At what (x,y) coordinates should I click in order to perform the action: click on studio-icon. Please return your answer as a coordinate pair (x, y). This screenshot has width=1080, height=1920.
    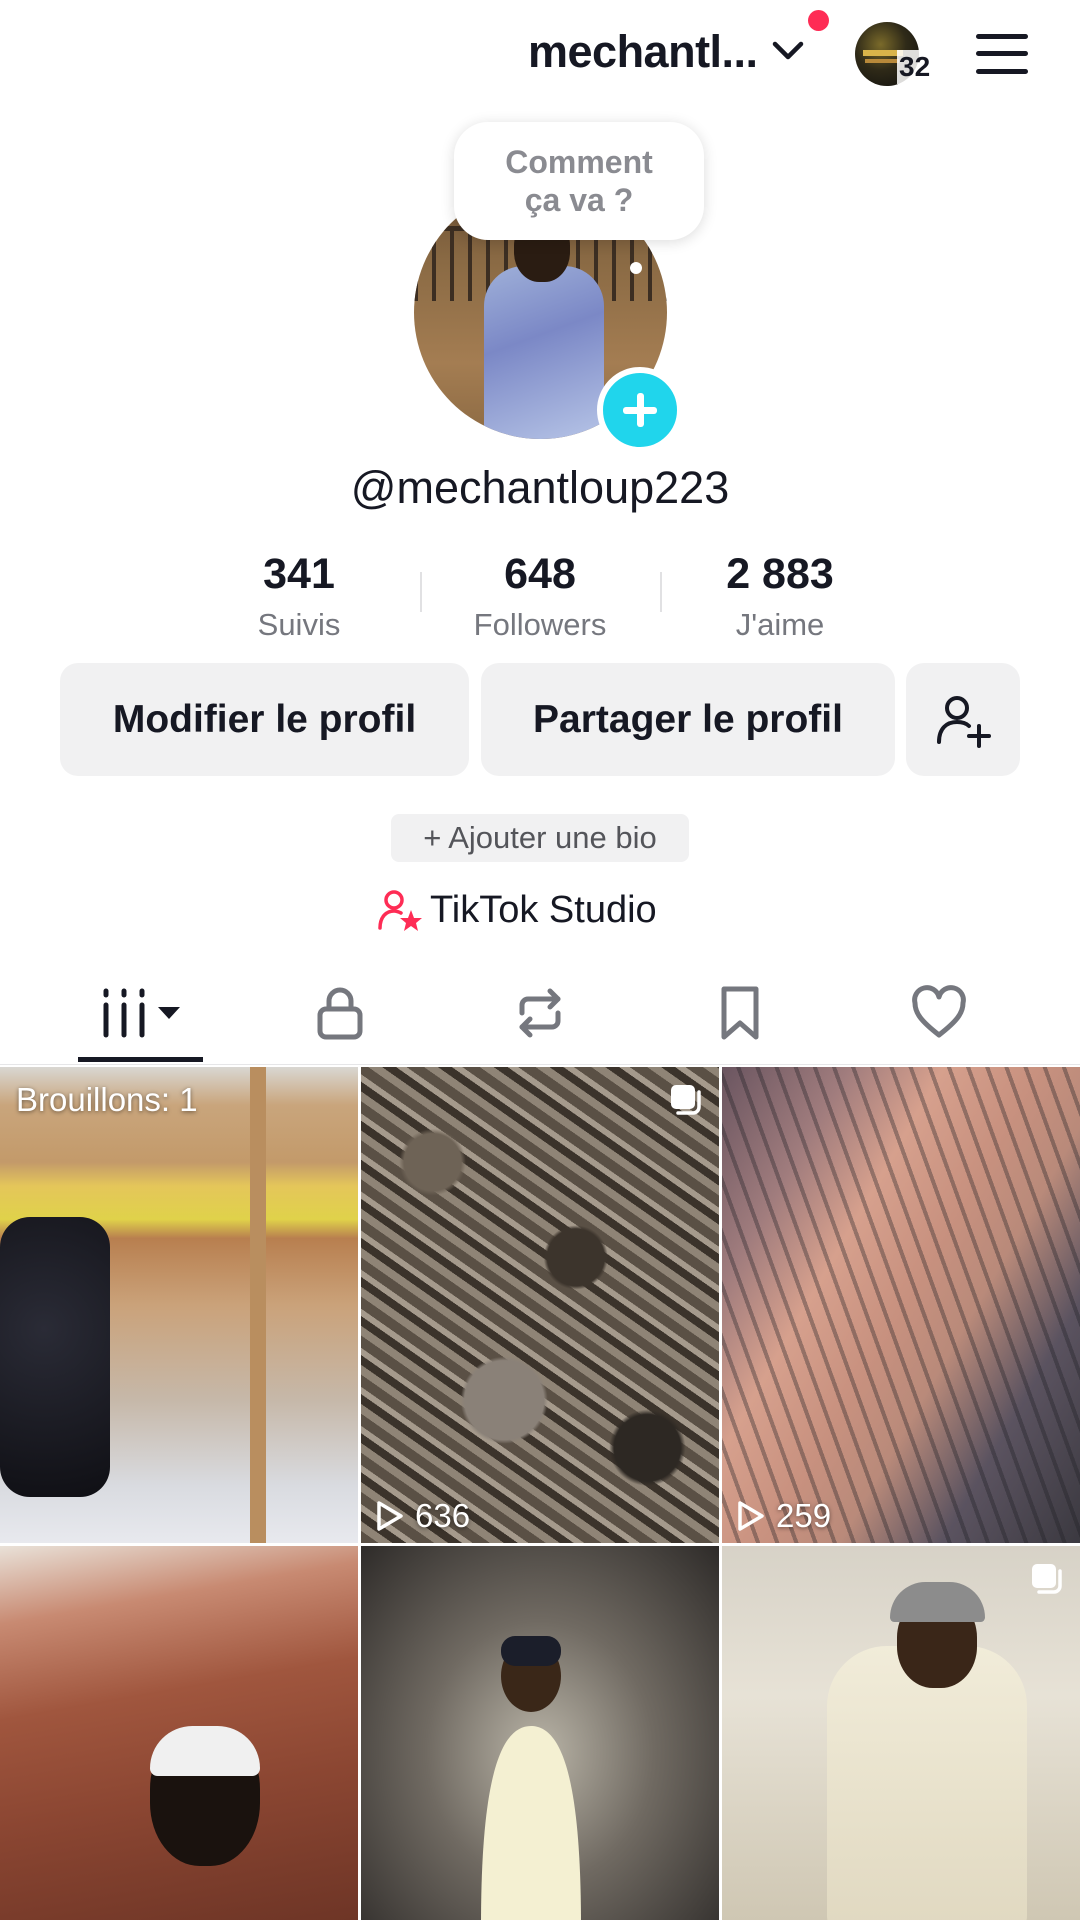
    Looking at the image, I should click on (400, 910).